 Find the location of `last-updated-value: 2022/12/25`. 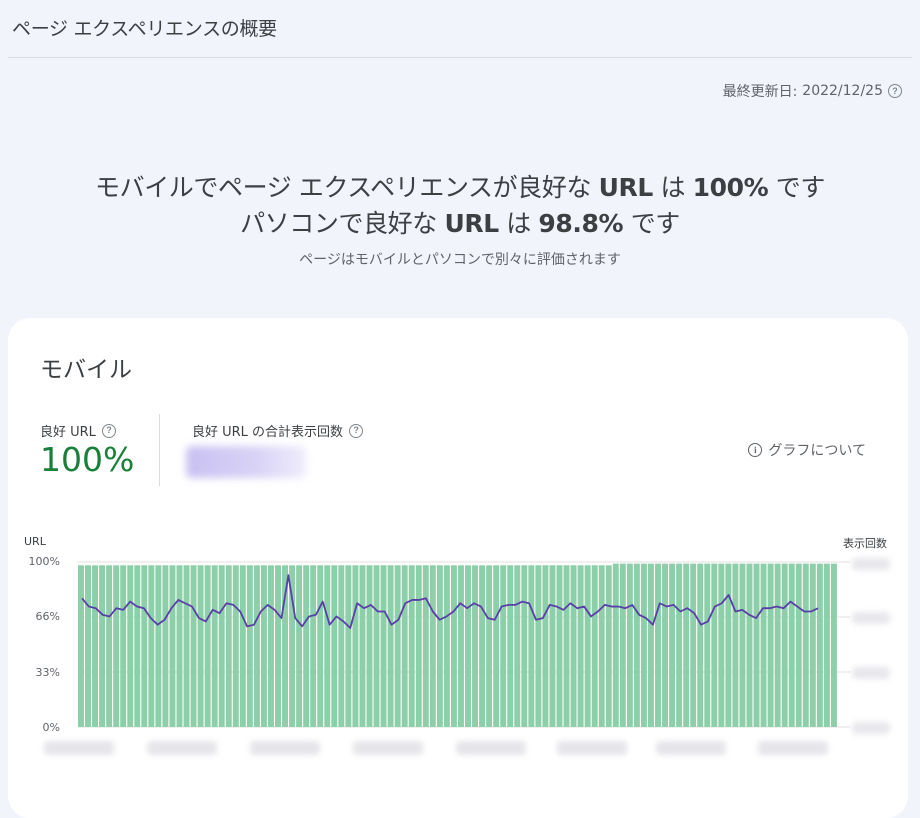

last-updated-value: 2022/12/25 is located at coordinates (842, 91).